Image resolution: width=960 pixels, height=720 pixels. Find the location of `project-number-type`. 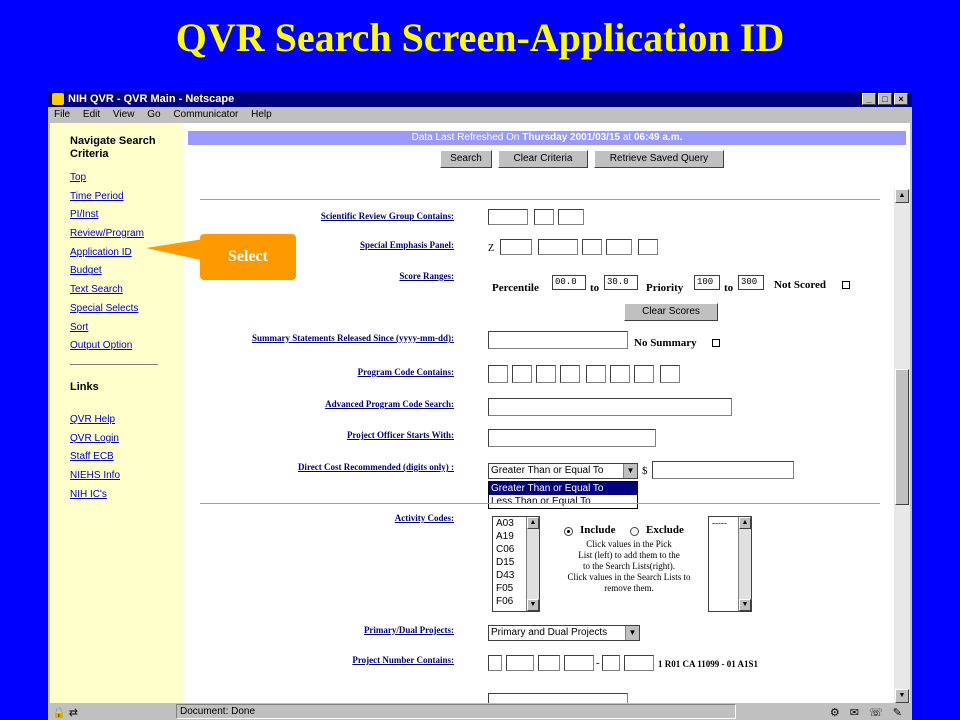

project-number-type is located at coordinates (495, 663).